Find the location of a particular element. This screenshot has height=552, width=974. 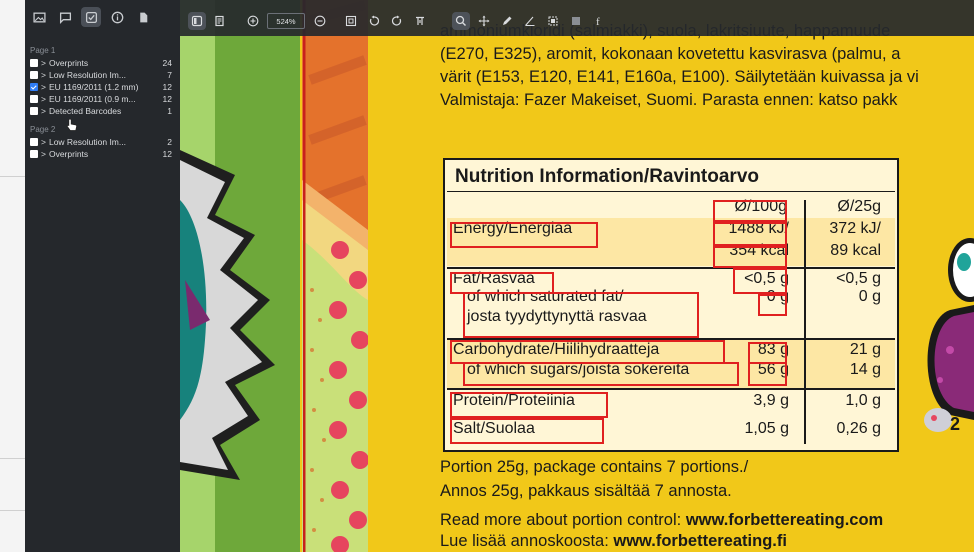

nutrient-value-25g: <0,5 g is located at coordinates (858, 278).